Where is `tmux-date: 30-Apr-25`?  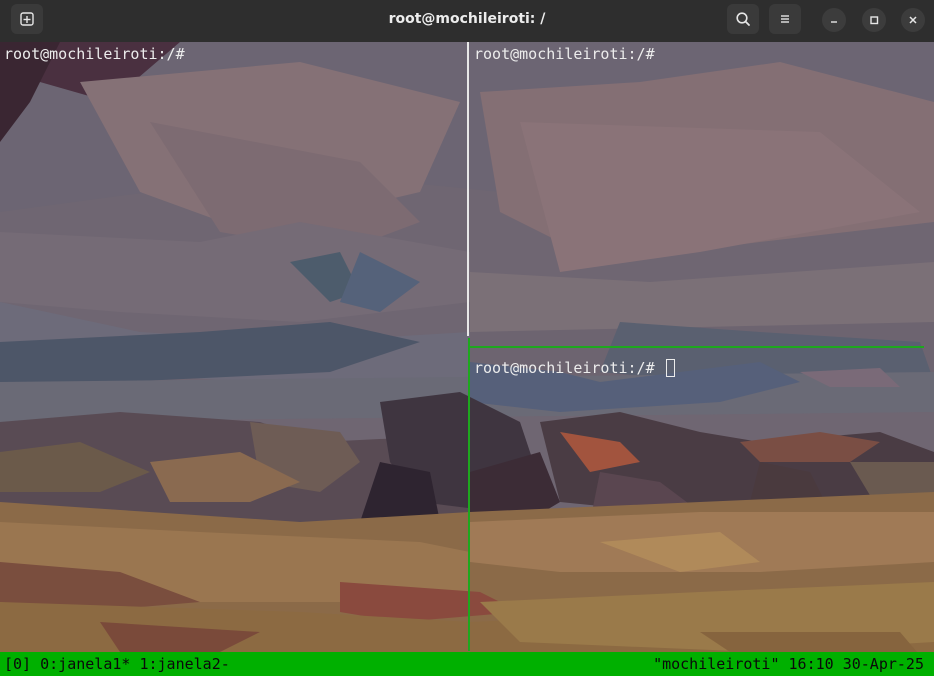
tmux-date: 30-Apr-25 is located at coordinates (883, 664).